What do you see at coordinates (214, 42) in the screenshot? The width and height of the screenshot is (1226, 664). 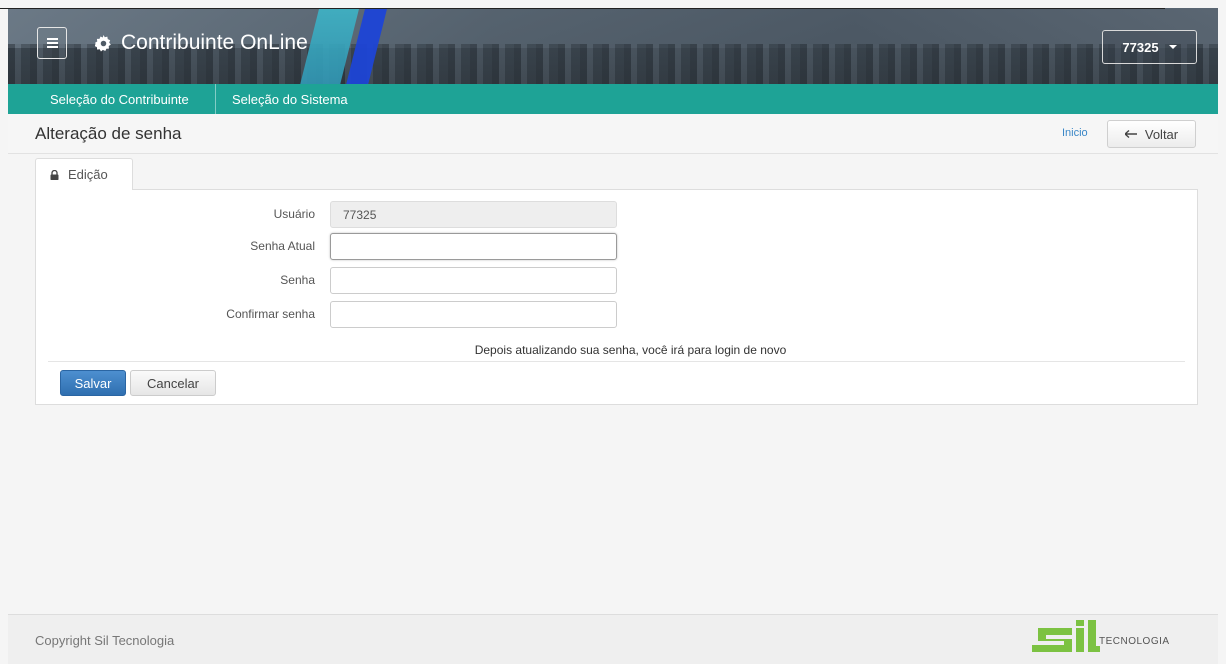 I see `app-title-text: Contribuinte OnLine` at bounding box center [214, 42].